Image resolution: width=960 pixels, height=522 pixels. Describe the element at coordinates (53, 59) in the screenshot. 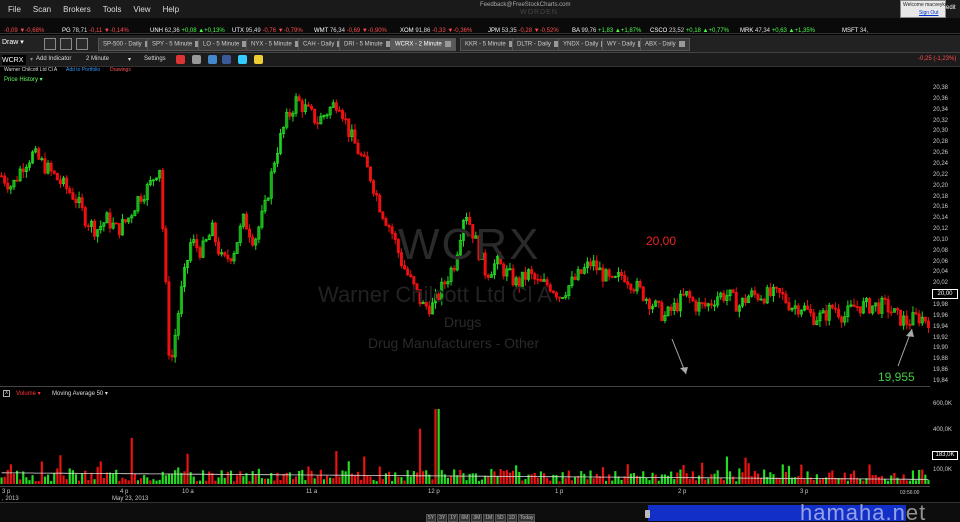

I see `add-indicator-button: Add Indicator` at that location.